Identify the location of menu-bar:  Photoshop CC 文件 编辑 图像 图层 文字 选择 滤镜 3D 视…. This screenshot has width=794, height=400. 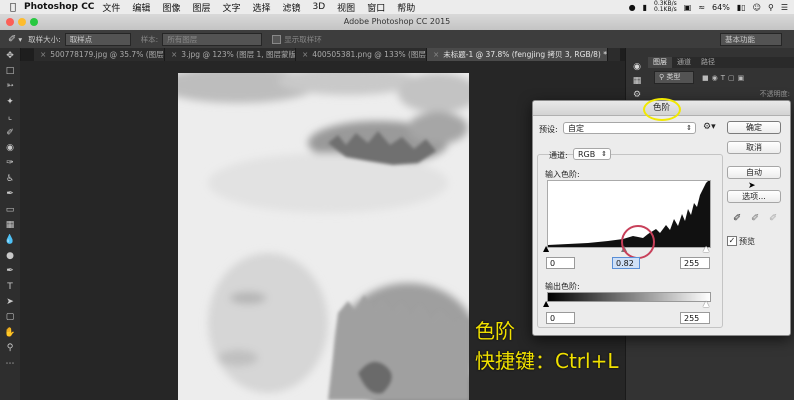
(397, 7).